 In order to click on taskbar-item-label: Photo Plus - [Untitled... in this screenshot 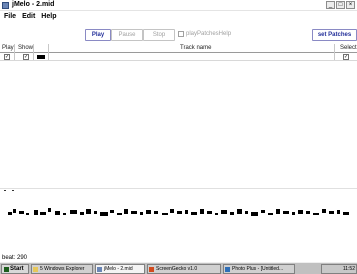, I will do `click(258, 269)`.